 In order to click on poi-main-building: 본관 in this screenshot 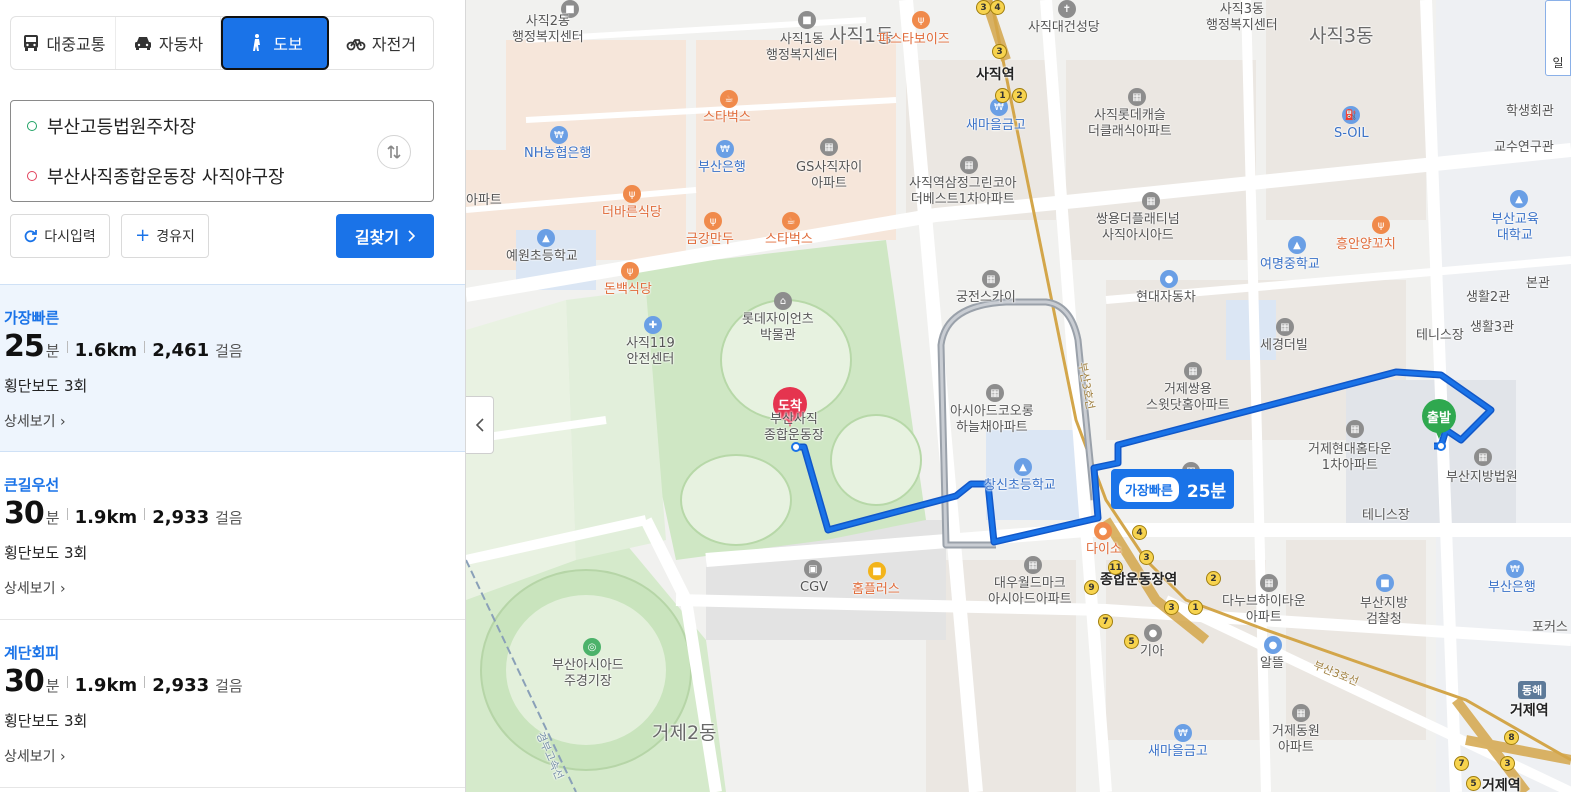, I will do `click(1538, 284)`.